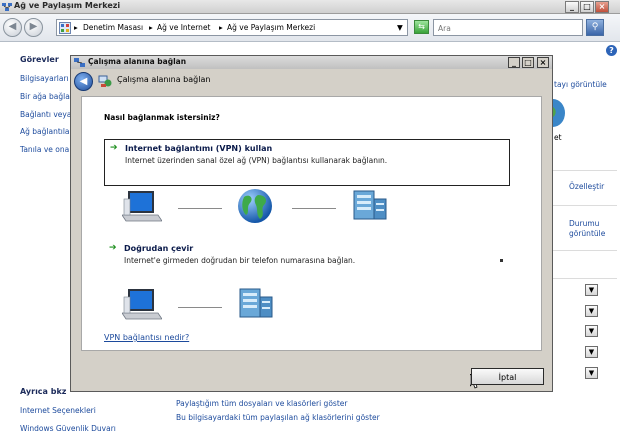 Image resolution: width=620 pixels, height=445 pixels. What do you see at coordinates (310, 7) in the screenshot?
I see `window-title-bar: Ağ ve Paylaşım Merkezi _ □ ×` at bounding box center [310, 7].